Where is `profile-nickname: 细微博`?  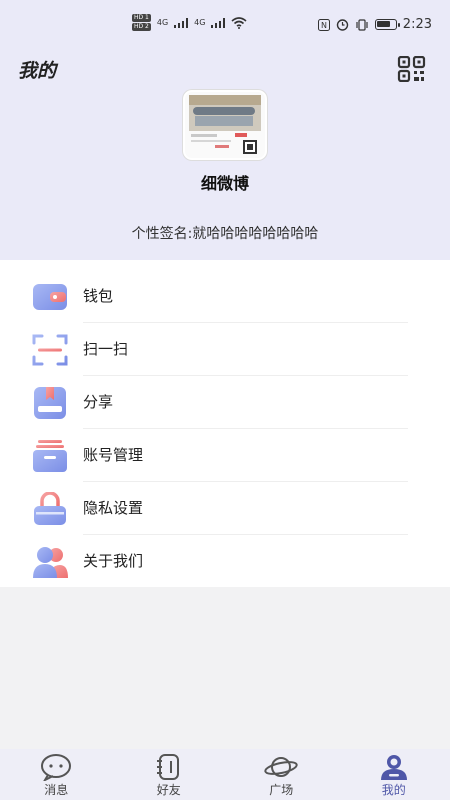
profile-nickname: 细微博 is located at coordinates (224, 183).